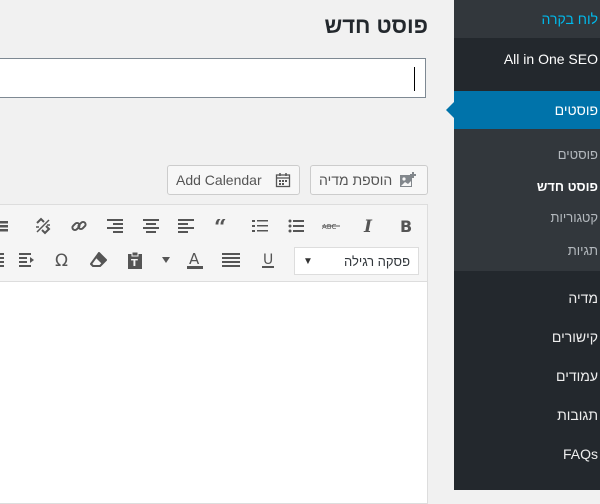 This screenshot has width=600, height=504. Describe the element at coordinates (356, 180) in the screenshot. I see `add-media-label: הוספת מדיה` at that location.